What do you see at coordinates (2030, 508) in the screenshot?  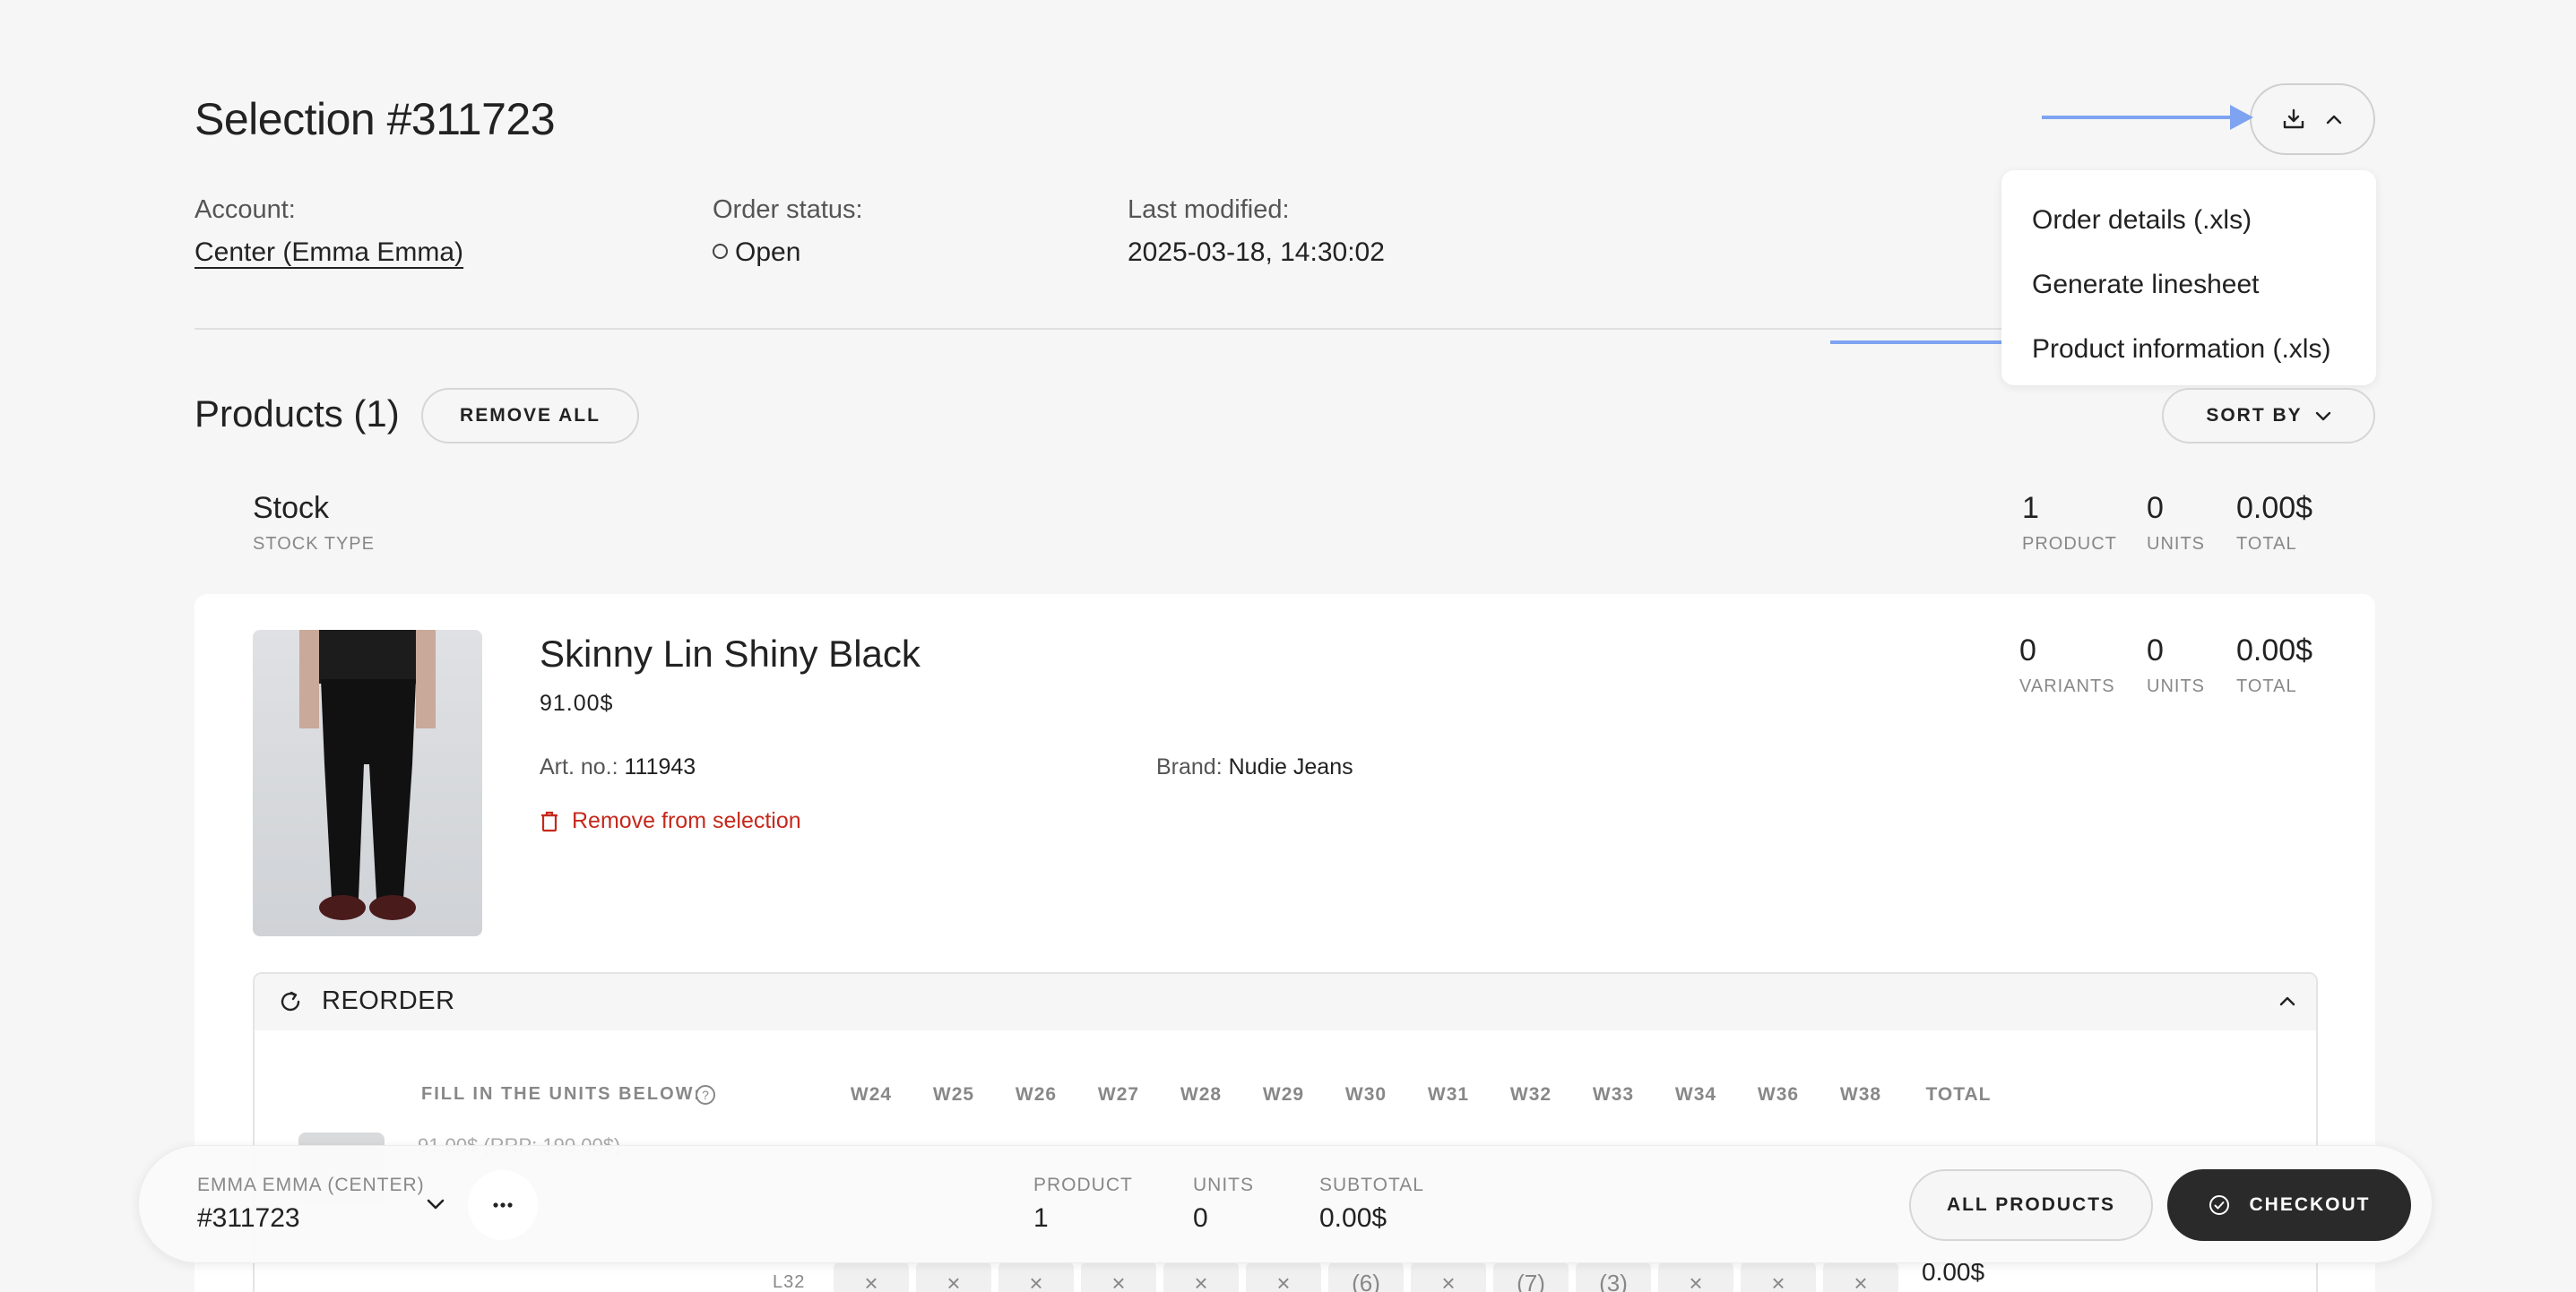 I see `stock-product-count: 1` at bounding box center [2030, 508].